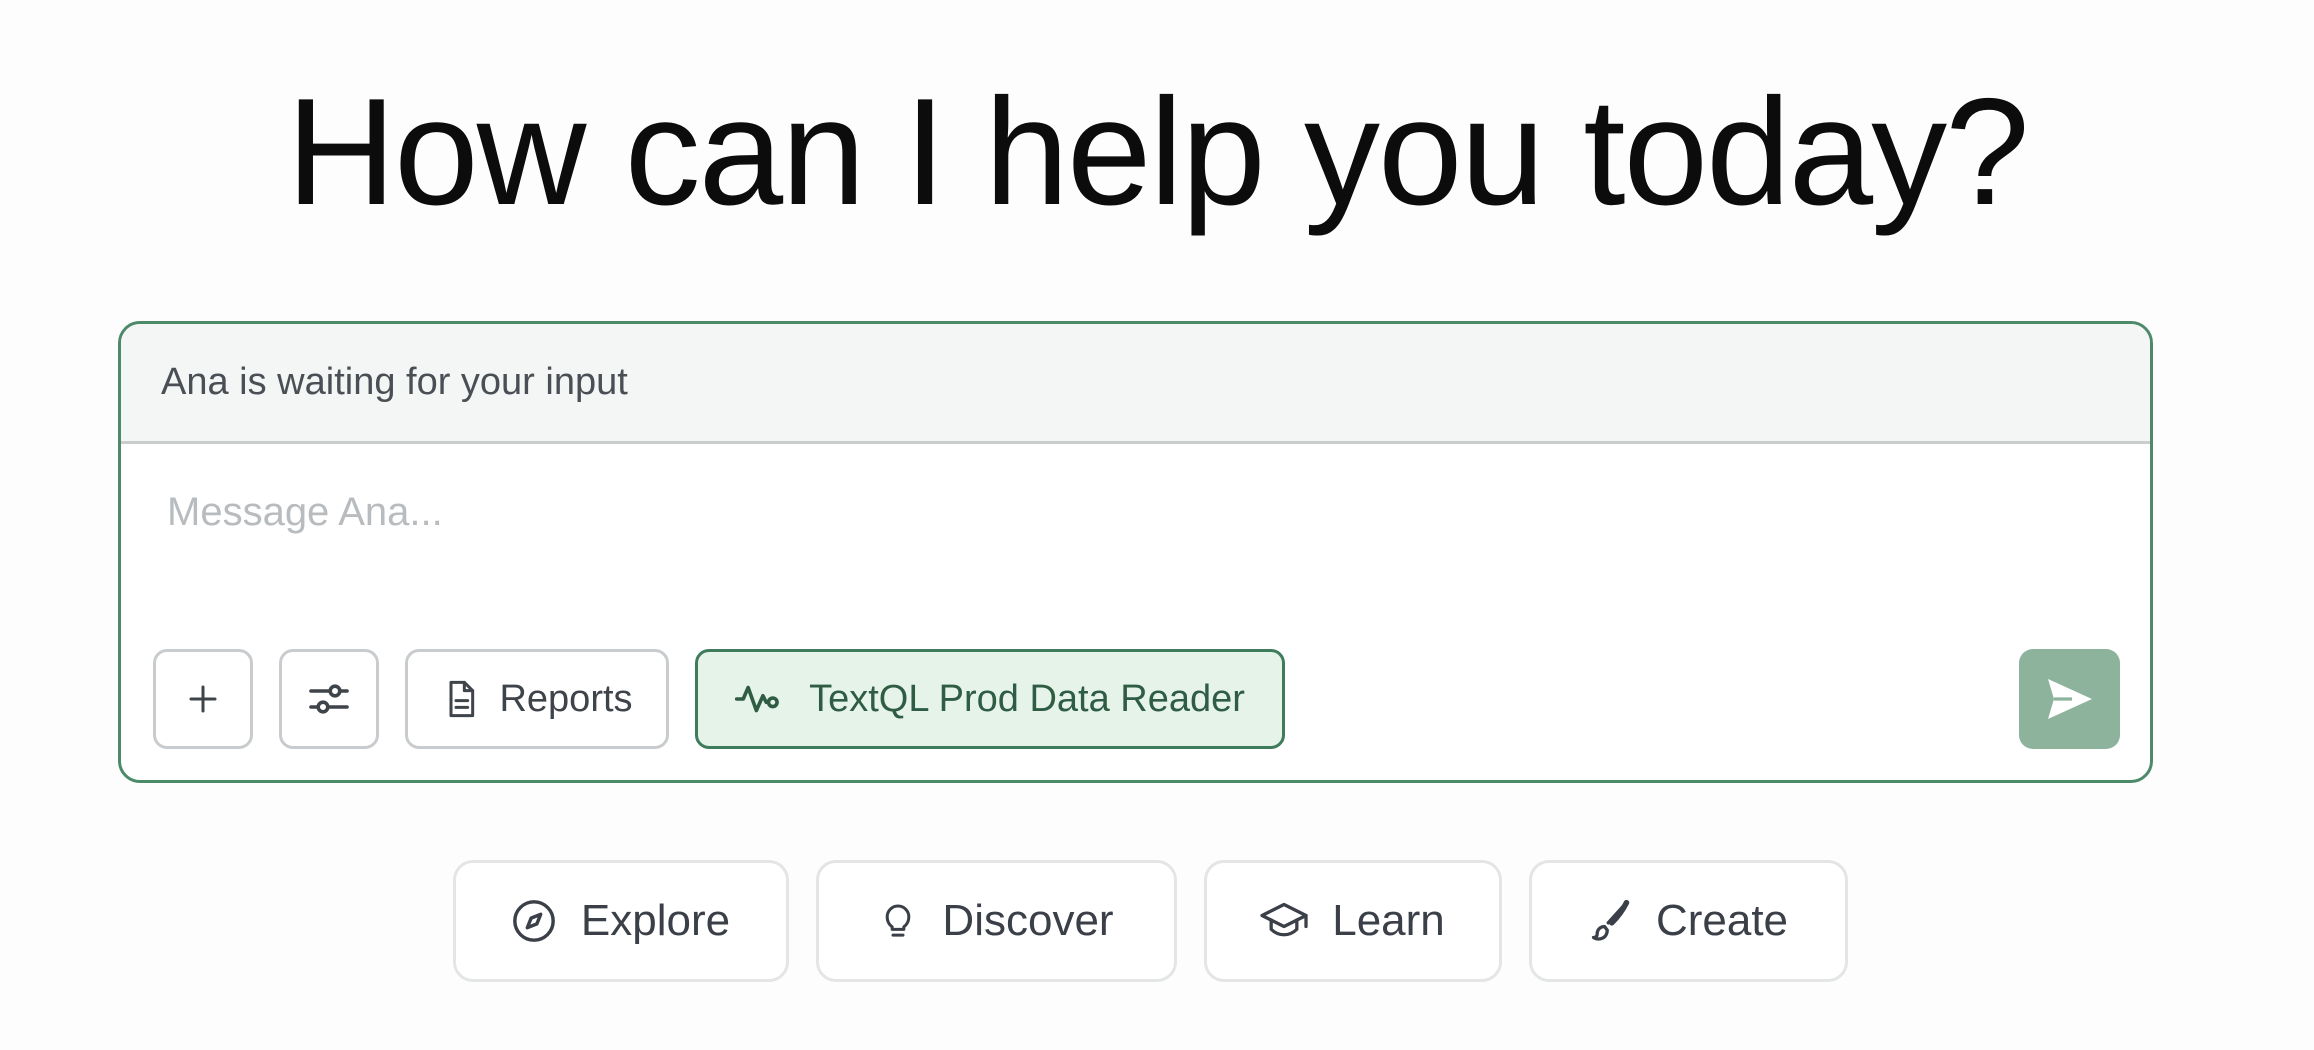  I want to click on plus-icon, so click(203, 699).